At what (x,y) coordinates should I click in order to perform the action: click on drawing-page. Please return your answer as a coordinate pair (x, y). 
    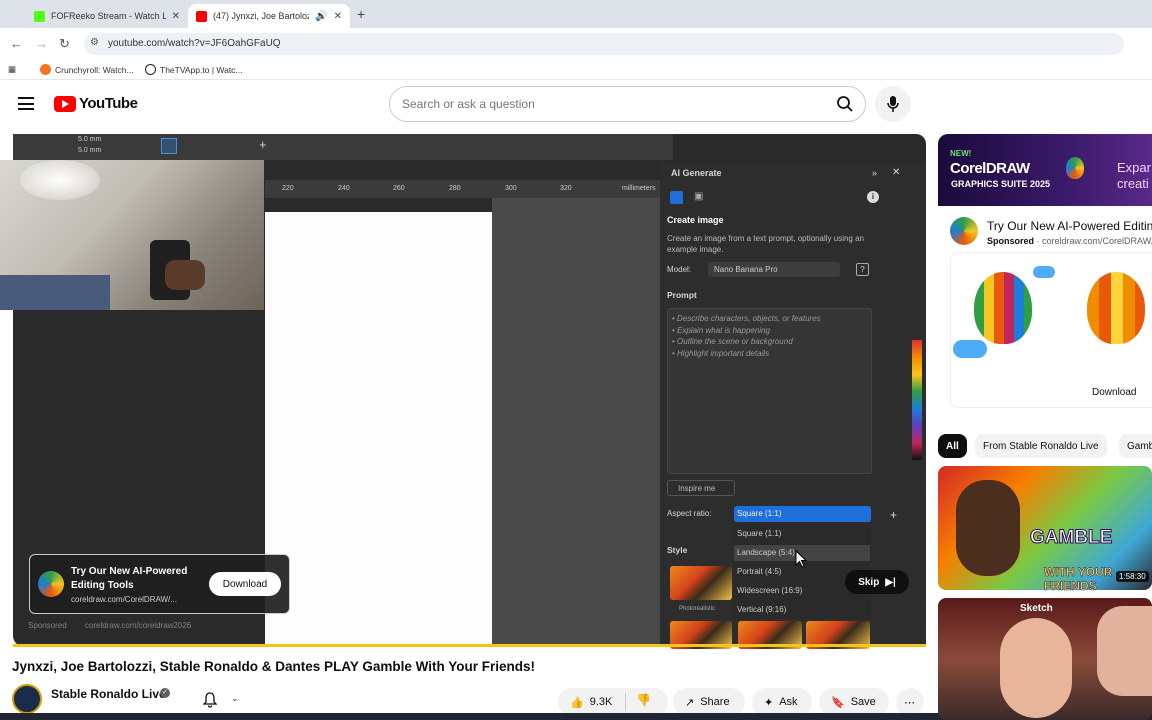
    Looking at the image, I should click on (378, 429).